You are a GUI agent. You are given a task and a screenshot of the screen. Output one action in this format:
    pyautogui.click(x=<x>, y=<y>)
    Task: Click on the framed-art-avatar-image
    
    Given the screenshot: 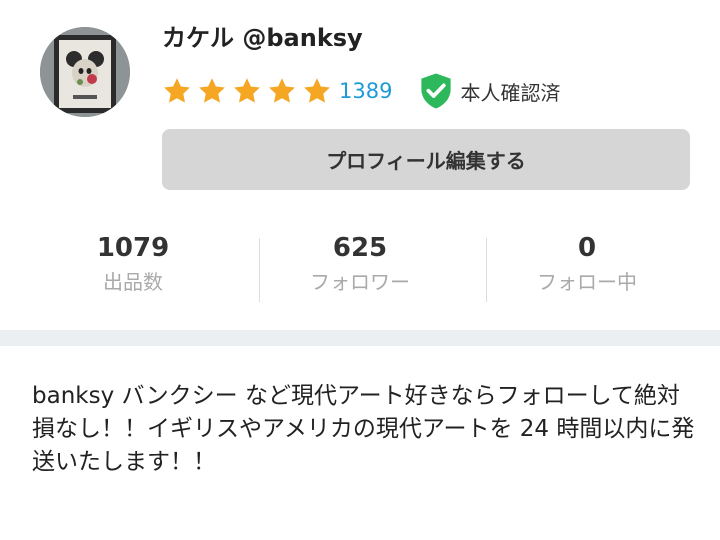 What is the action you would take?
    pyautogui.click(x=85, y=72)
    